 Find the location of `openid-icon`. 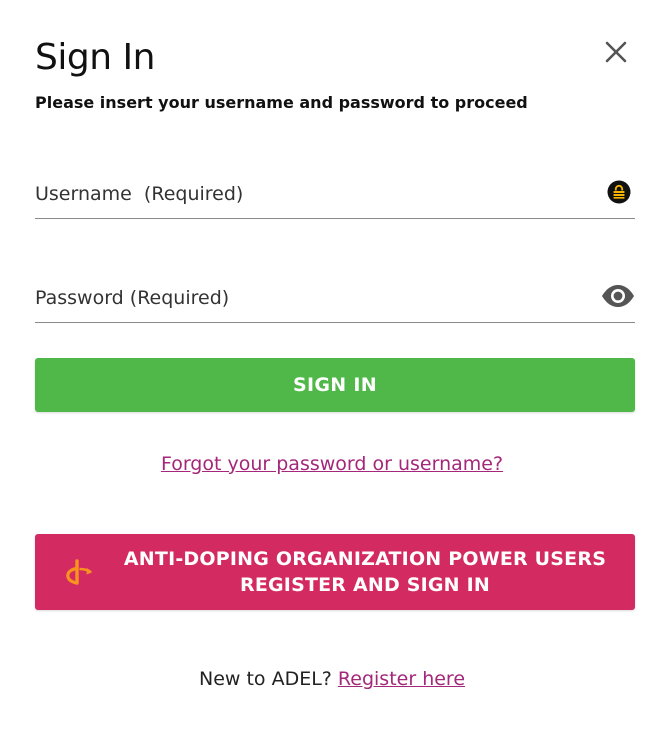

openid-icon is located at coordinates (79, 572).